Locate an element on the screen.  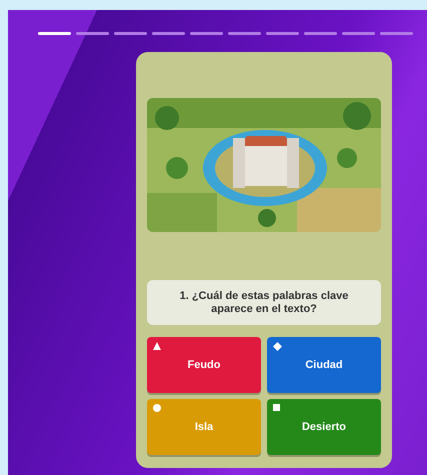
square-icon is located at coordinates (276, 407).